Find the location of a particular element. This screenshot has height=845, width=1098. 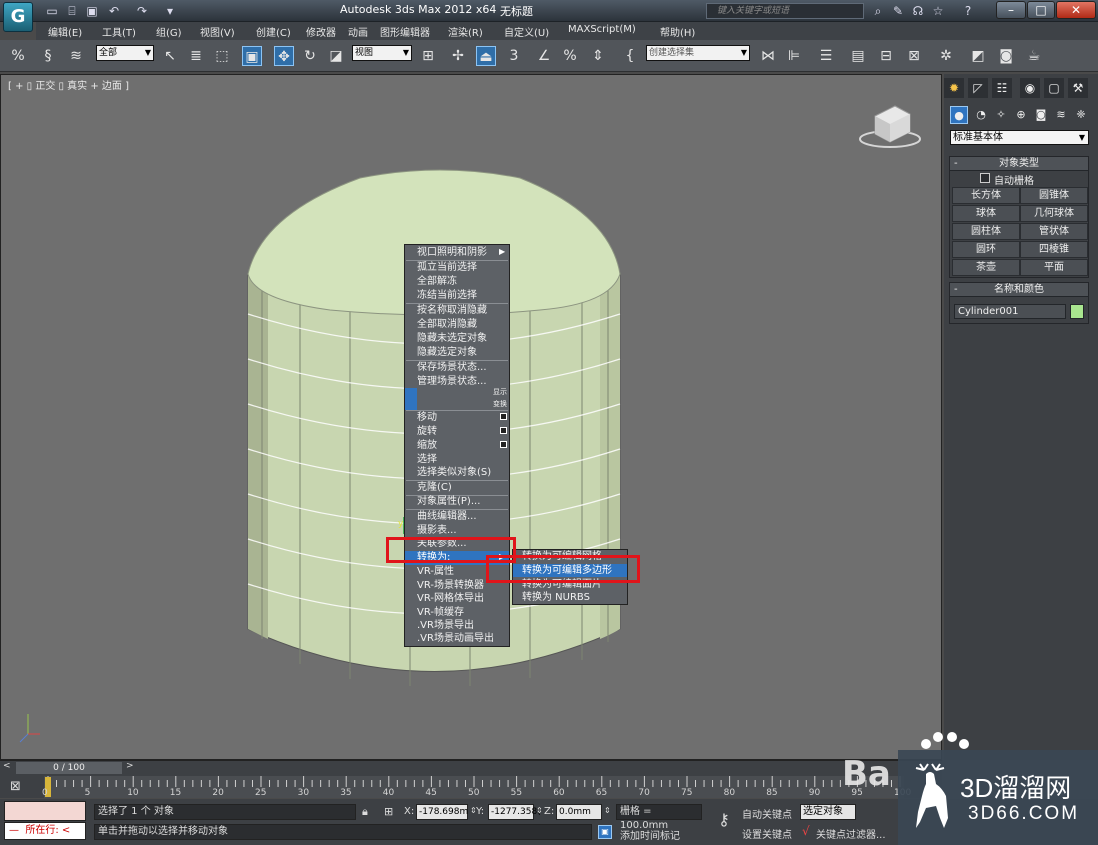

link-icon: % is located at coordinates (18, 56).